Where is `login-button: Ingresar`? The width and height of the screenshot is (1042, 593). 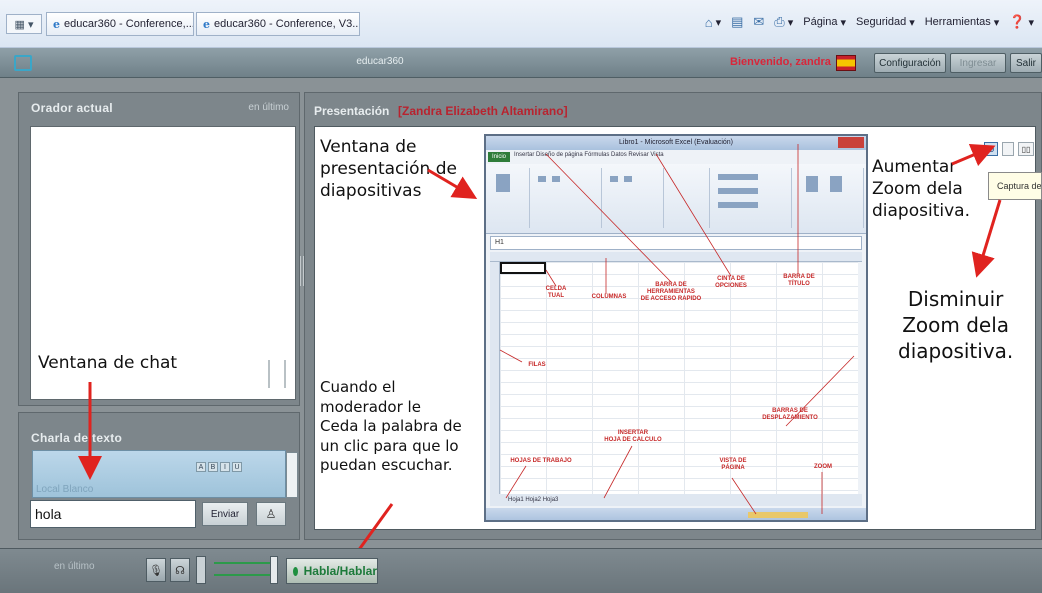
login-button: Ingresar is located at coordinates (978, 63).